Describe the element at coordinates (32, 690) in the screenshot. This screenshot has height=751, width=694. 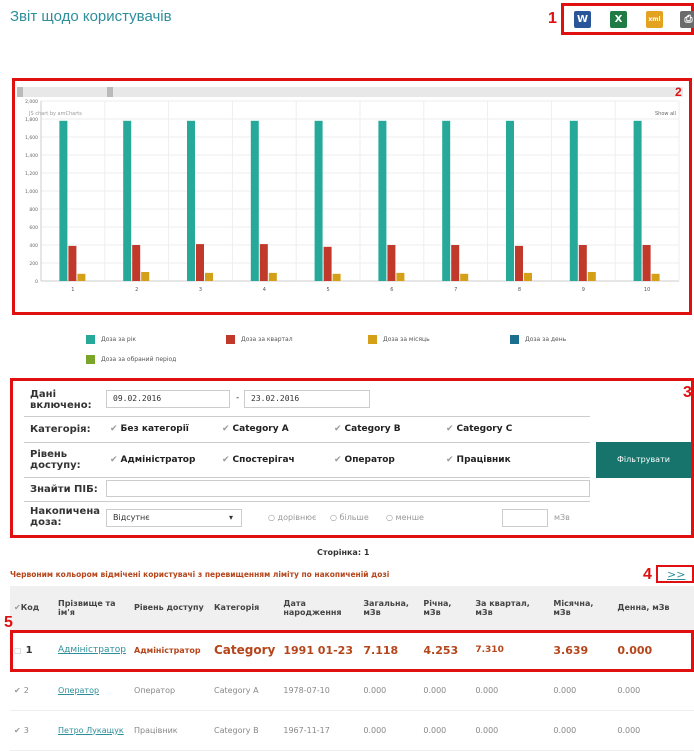
I see `row-code: ✔ 2` at that location.